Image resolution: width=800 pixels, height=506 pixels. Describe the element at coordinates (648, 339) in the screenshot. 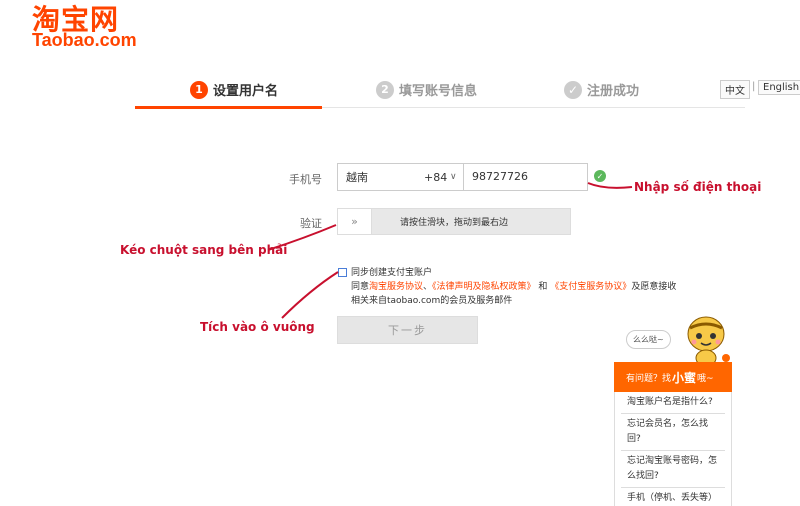

I see `help-bubble: 么么哒~` at that location.